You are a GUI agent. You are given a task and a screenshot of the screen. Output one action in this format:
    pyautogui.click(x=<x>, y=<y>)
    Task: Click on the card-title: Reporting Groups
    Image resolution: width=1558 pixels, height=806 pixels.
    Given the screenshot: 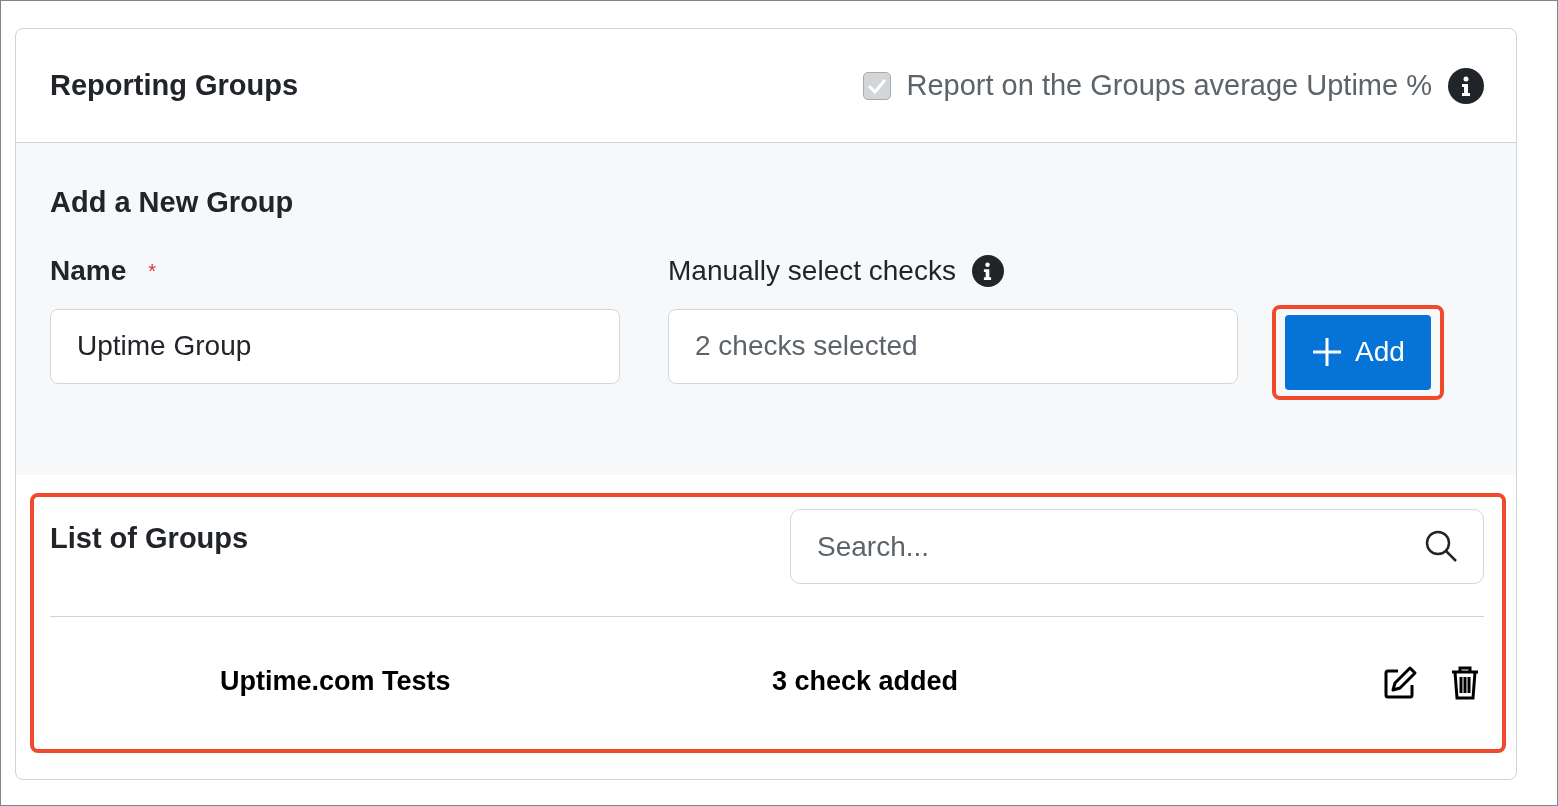 What is the action you would take?
    pyautogui.click(x=174, y=85)
    